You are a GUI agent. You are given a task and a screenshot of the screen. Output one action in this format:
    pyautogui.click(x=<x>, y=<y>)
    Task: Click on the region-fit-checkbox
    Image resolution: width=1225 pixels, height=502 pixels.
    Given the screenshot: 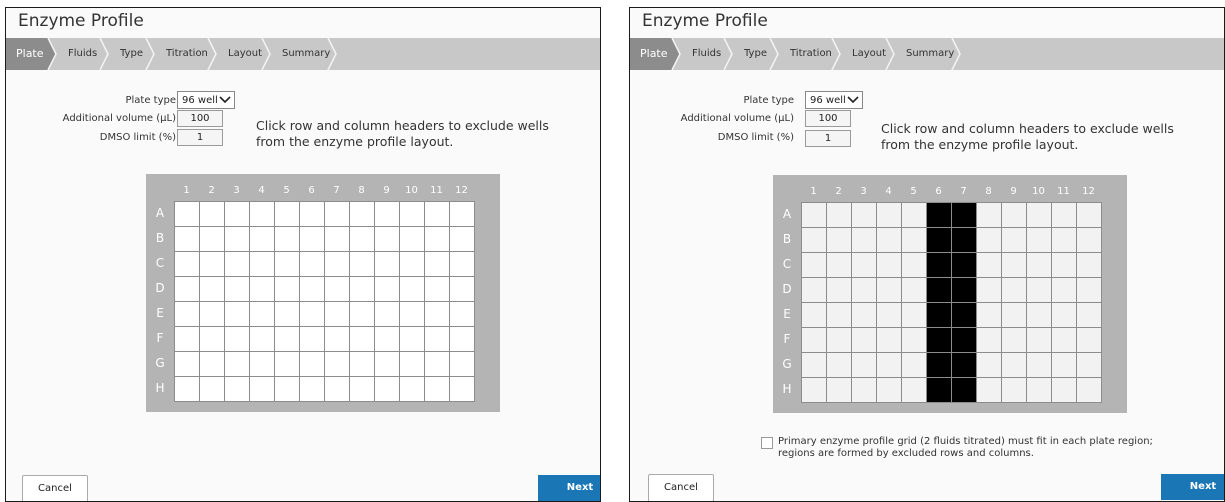 What is the action you would take?
    pyautogui.click(x=767, y=443)
    